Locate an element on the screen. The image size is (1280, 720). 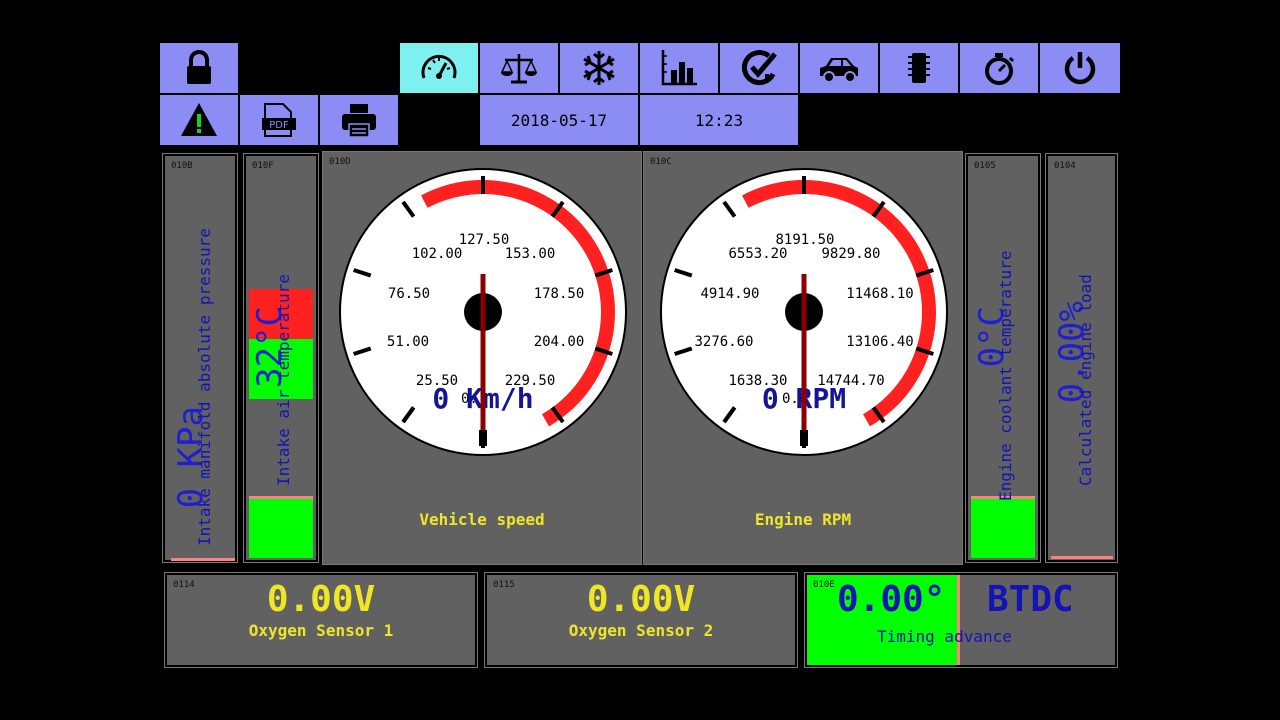
power-button is located at coordinates (1080, 68).